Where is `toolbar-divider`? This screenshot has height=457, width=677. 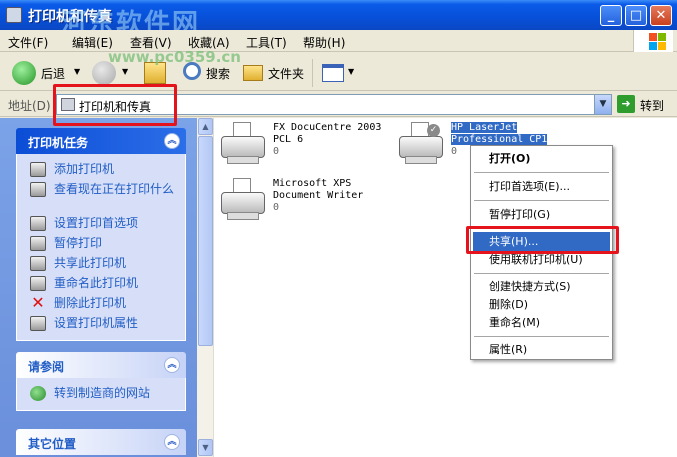 toolbar-divider is located at coordinates (312, 73).